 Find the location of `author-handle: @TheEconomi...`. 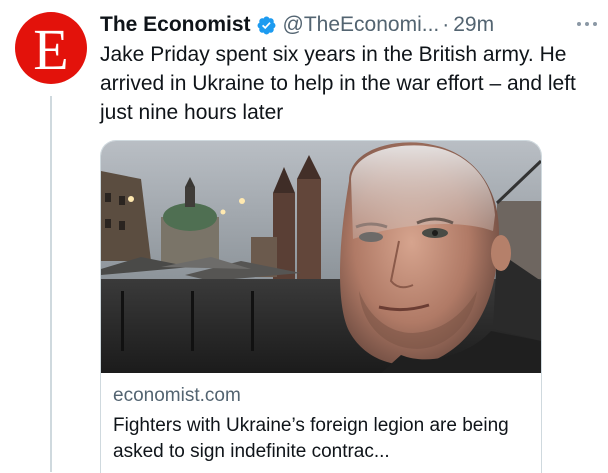

author-handle: @TheEconomi... is located at coordinates (361, 25).